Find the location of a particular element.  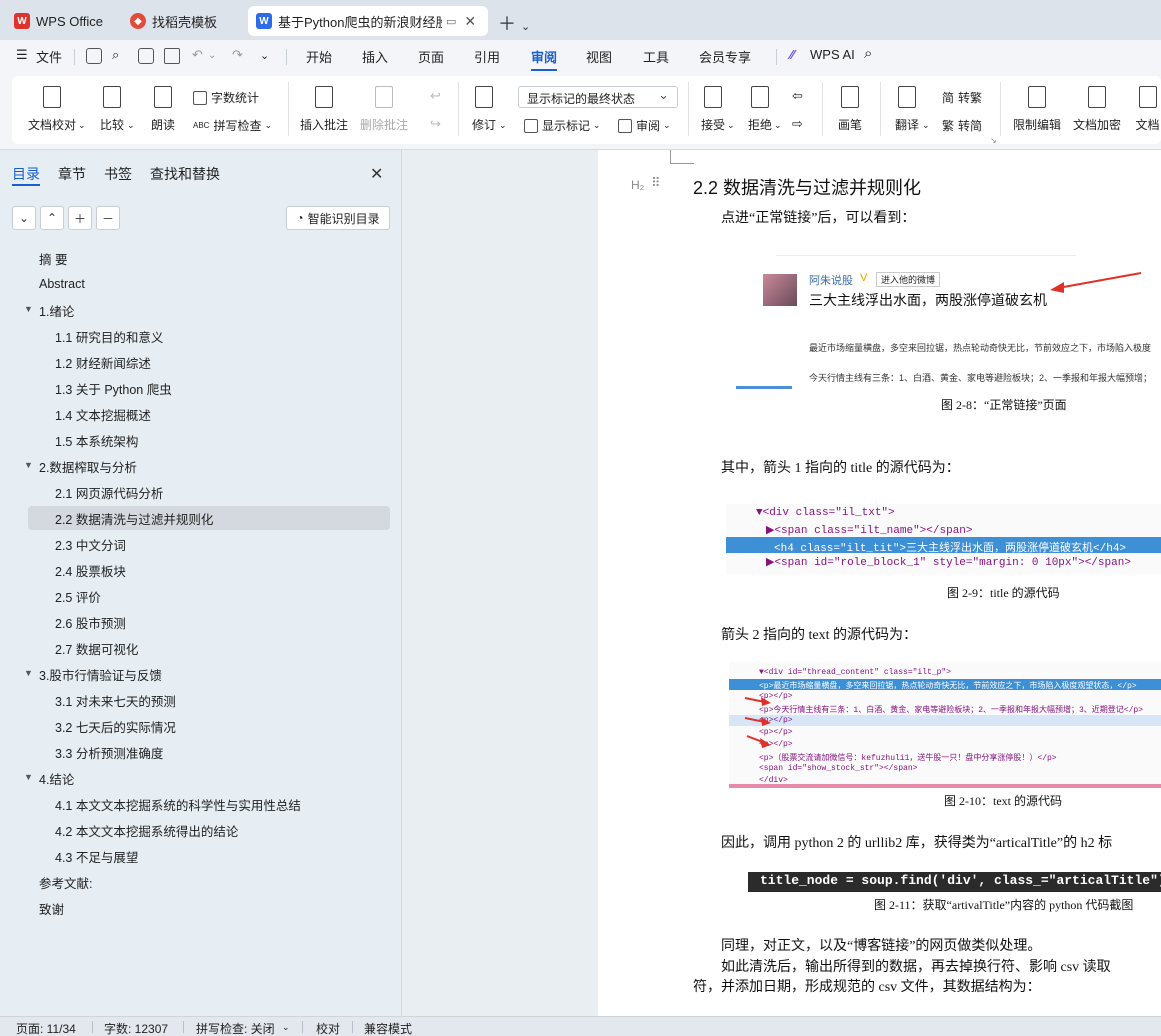

print-preview-icon is located at coordinates (172, 56).